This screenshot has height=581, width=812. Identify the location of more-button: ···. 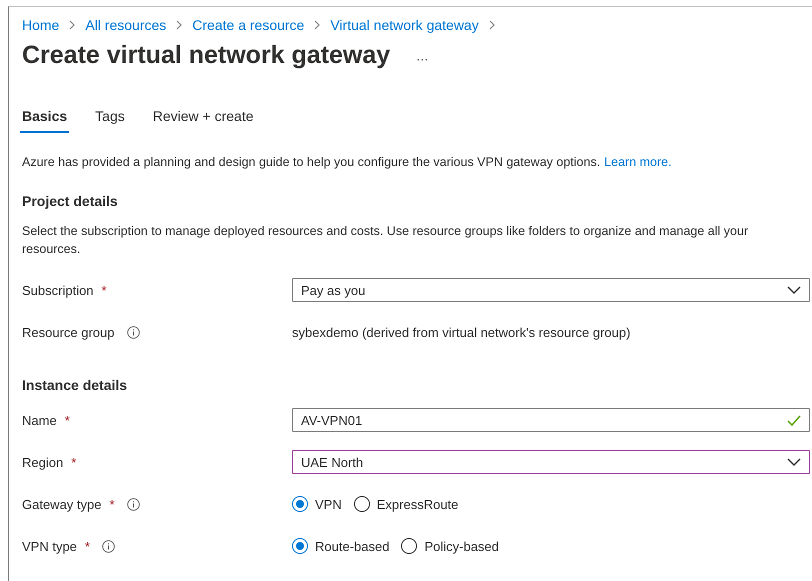
(422, 59).